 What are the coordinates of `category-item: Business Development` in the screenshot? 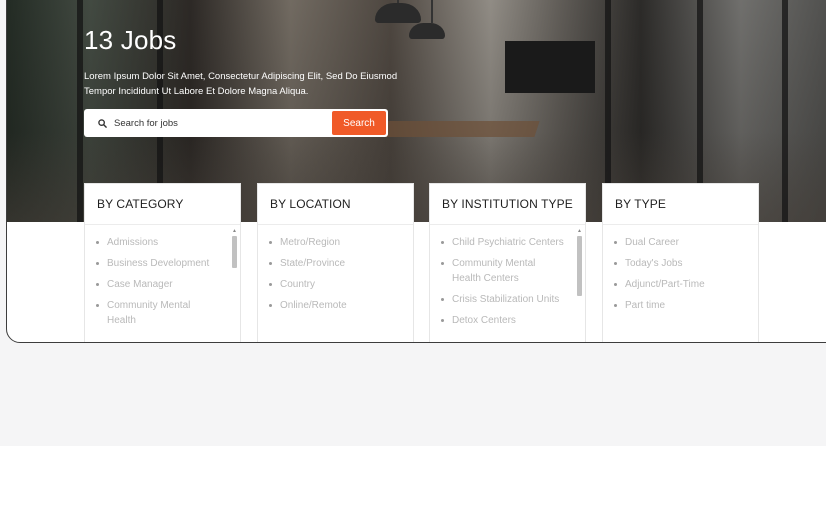 It's located at (158, 263).